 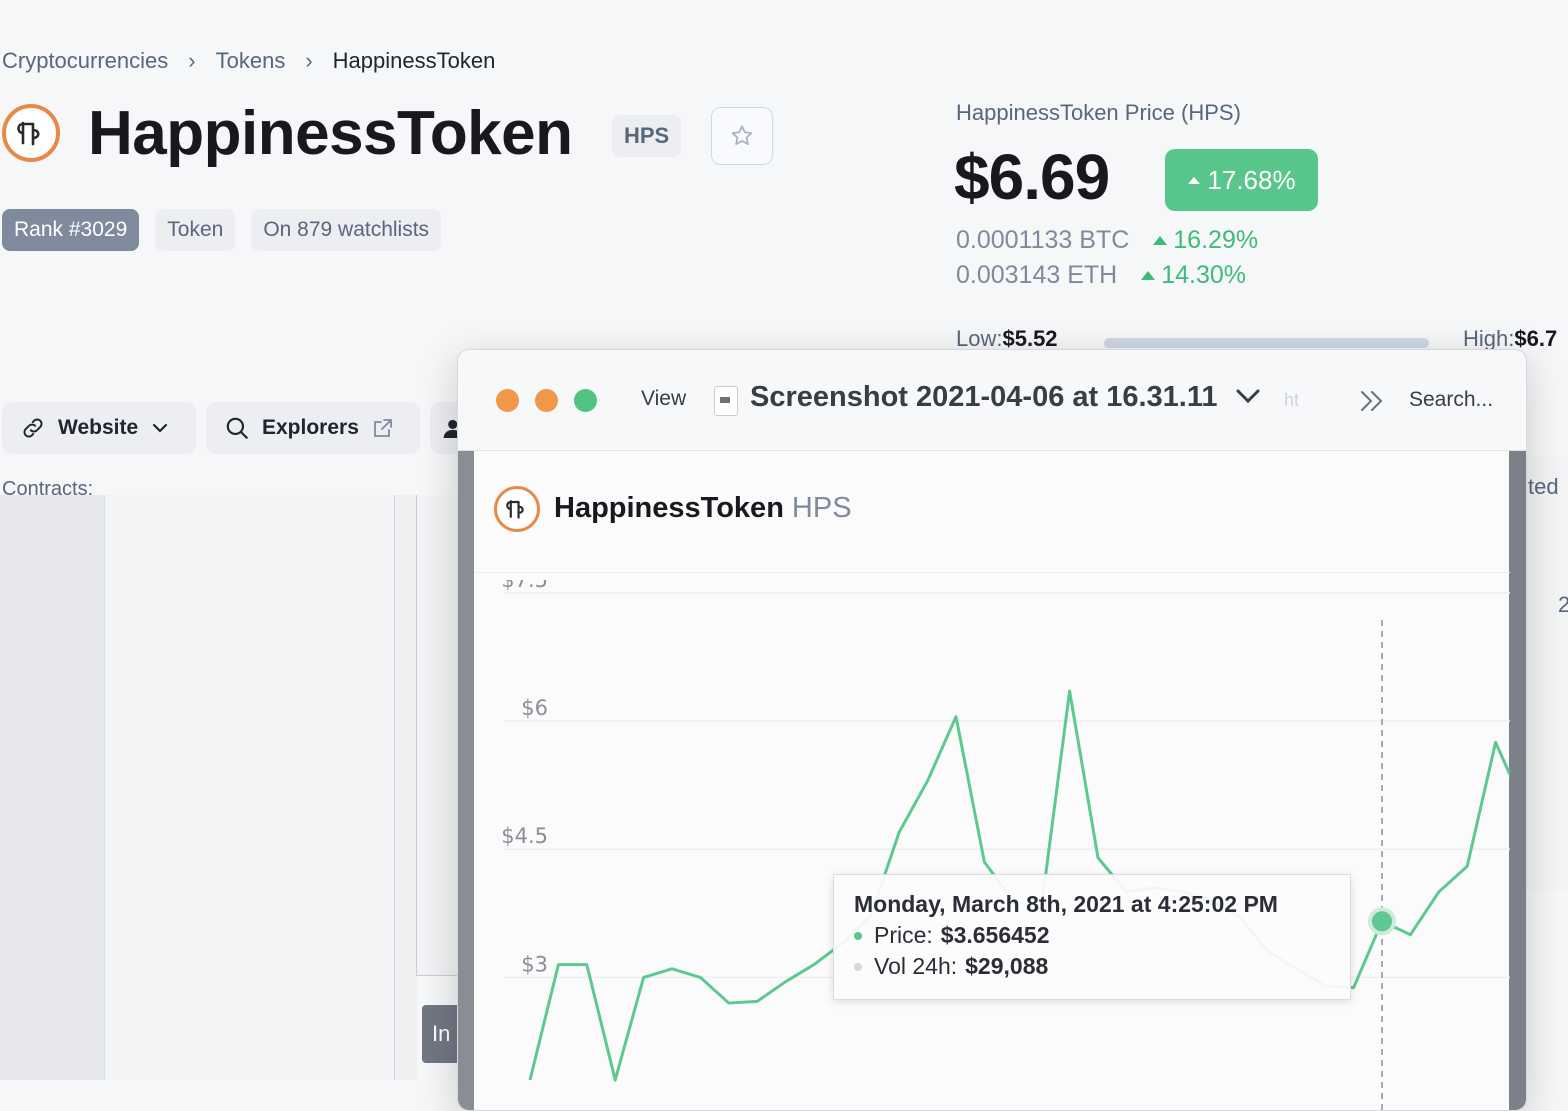 I want to click on btc-value: 0.0001133 BTC, so click(x=1043, y=240).